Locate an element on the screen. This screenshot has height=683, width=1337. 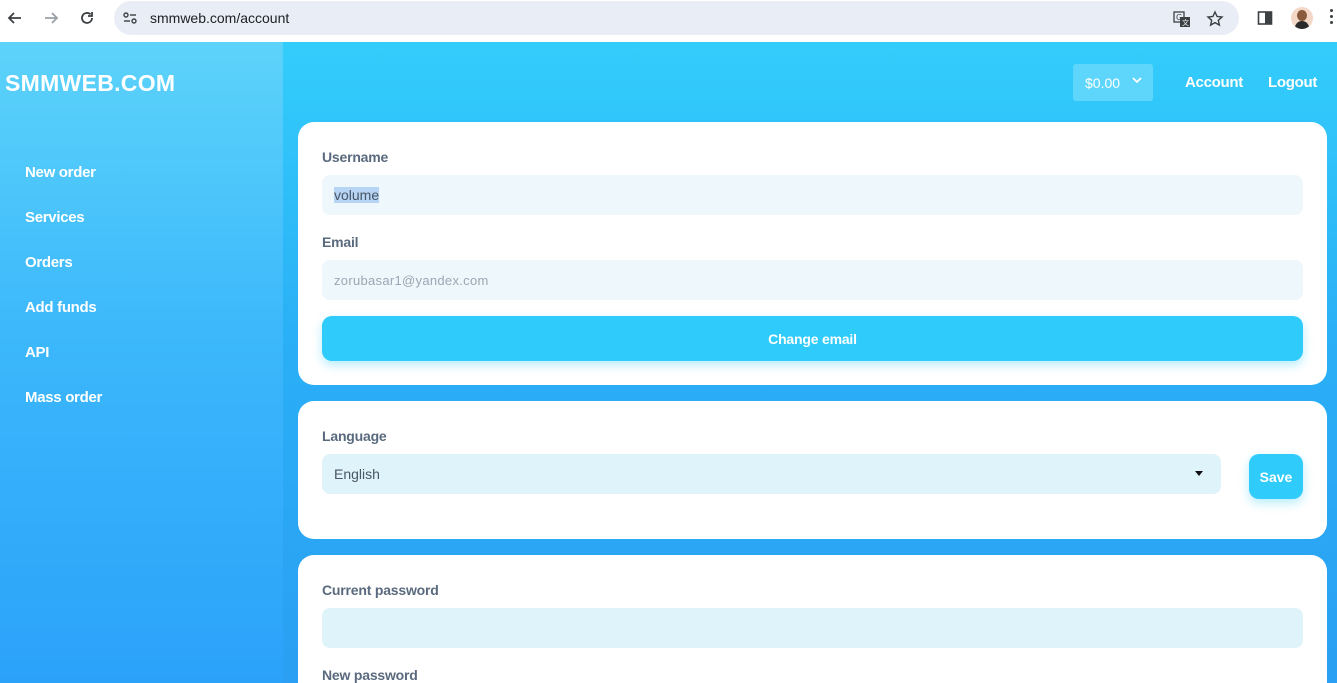
url-text: smmweb.com/account is located at coordinates (219, 18).